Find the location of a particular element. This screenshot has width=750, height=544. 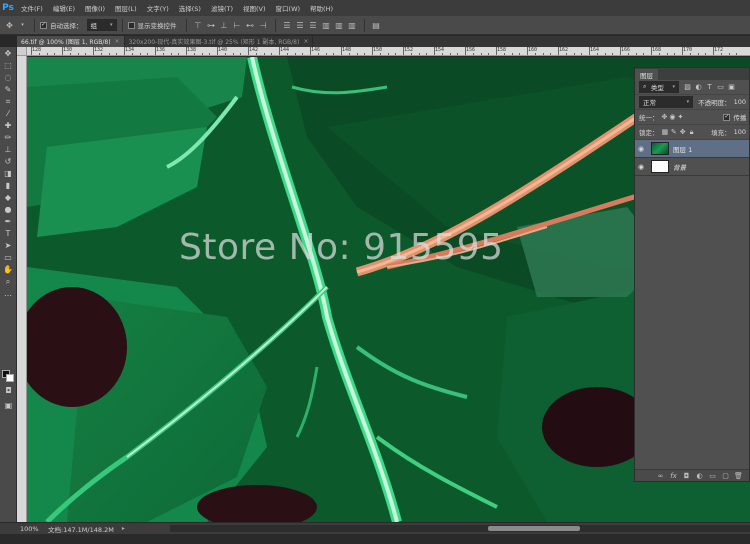

align-top-icon: ⊤ is located at coordinates (198, 25).